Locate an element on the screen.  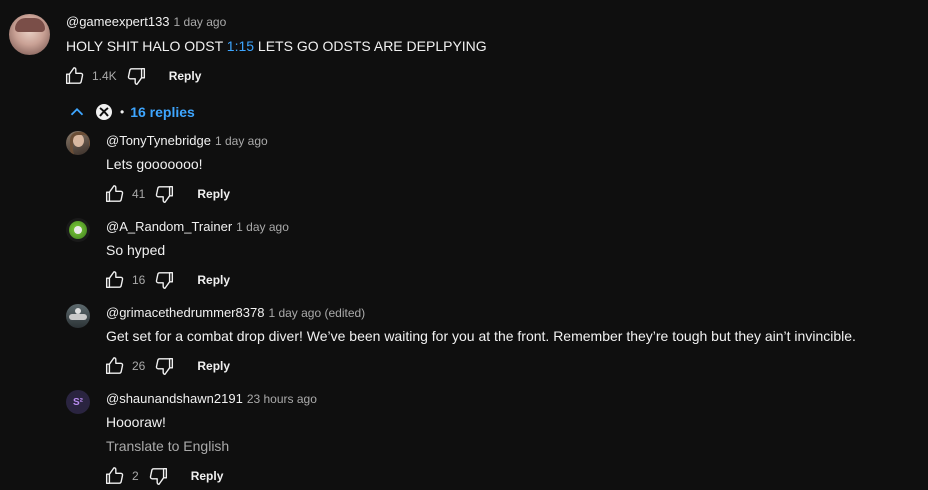
comment-actions: 1.4K Reply is located at coordinates (131, 76).